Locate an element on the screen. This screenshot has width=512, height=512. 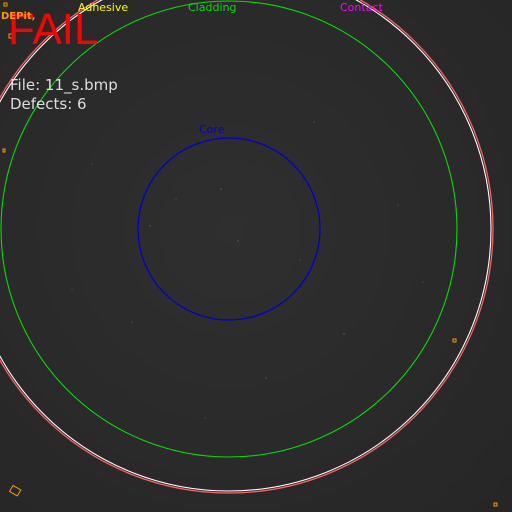
defect-count-text: Defects: 6 is located at coordinates (48, 104).